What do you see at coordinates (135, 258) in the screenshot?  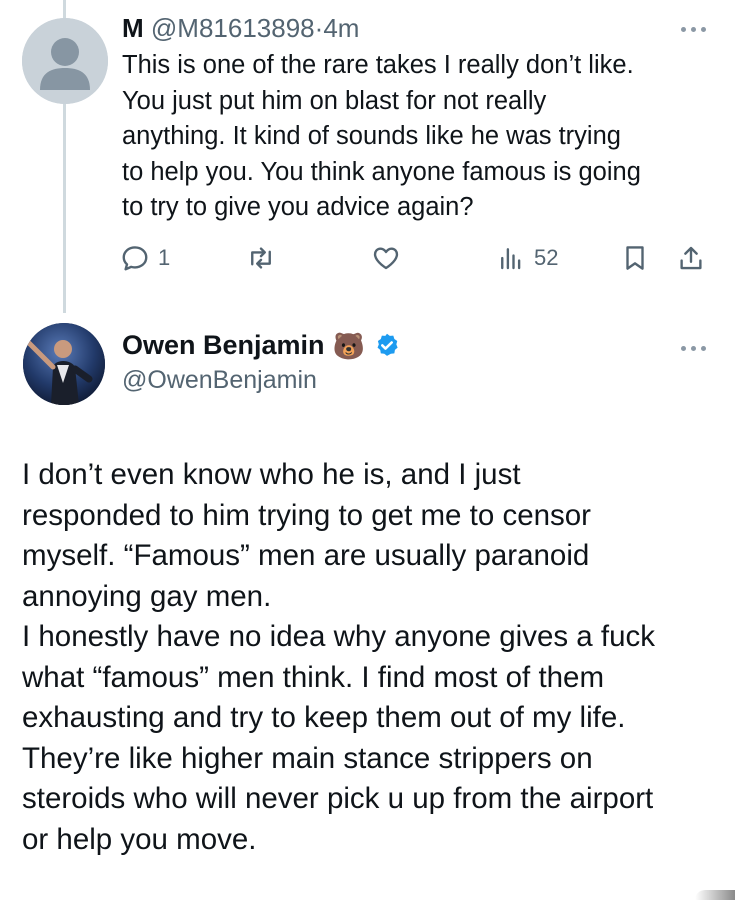 I see `comment-icon` at bounding box center [135, 258].